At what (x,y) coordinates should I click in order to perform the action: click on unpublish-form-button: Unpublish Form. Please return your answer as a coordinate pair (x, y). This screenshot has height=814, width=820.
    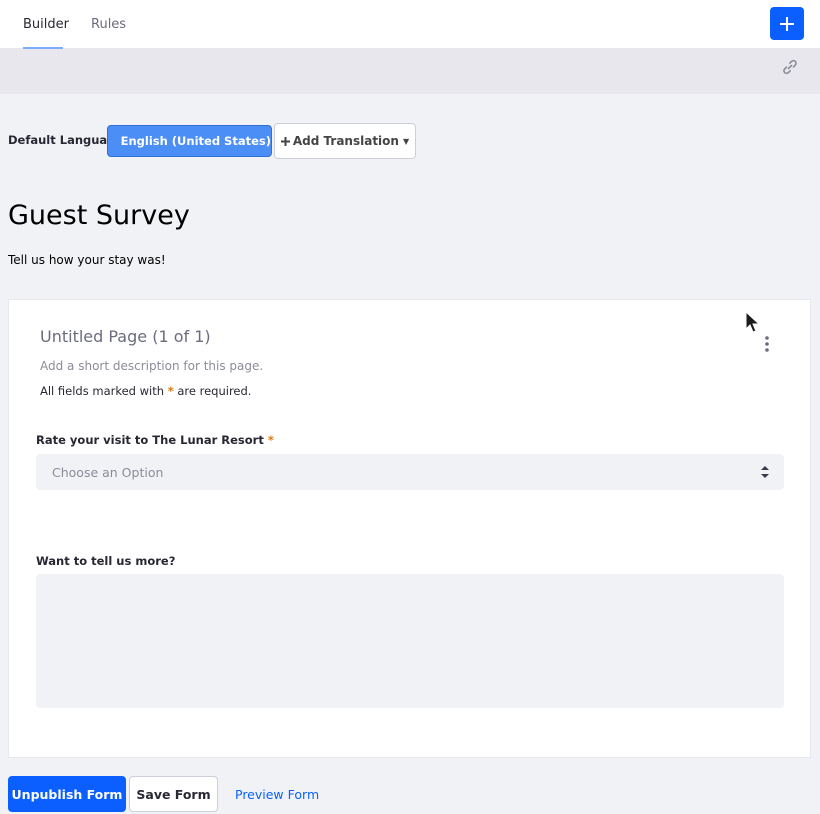
    Looking at the image, I should click on (67, 794).